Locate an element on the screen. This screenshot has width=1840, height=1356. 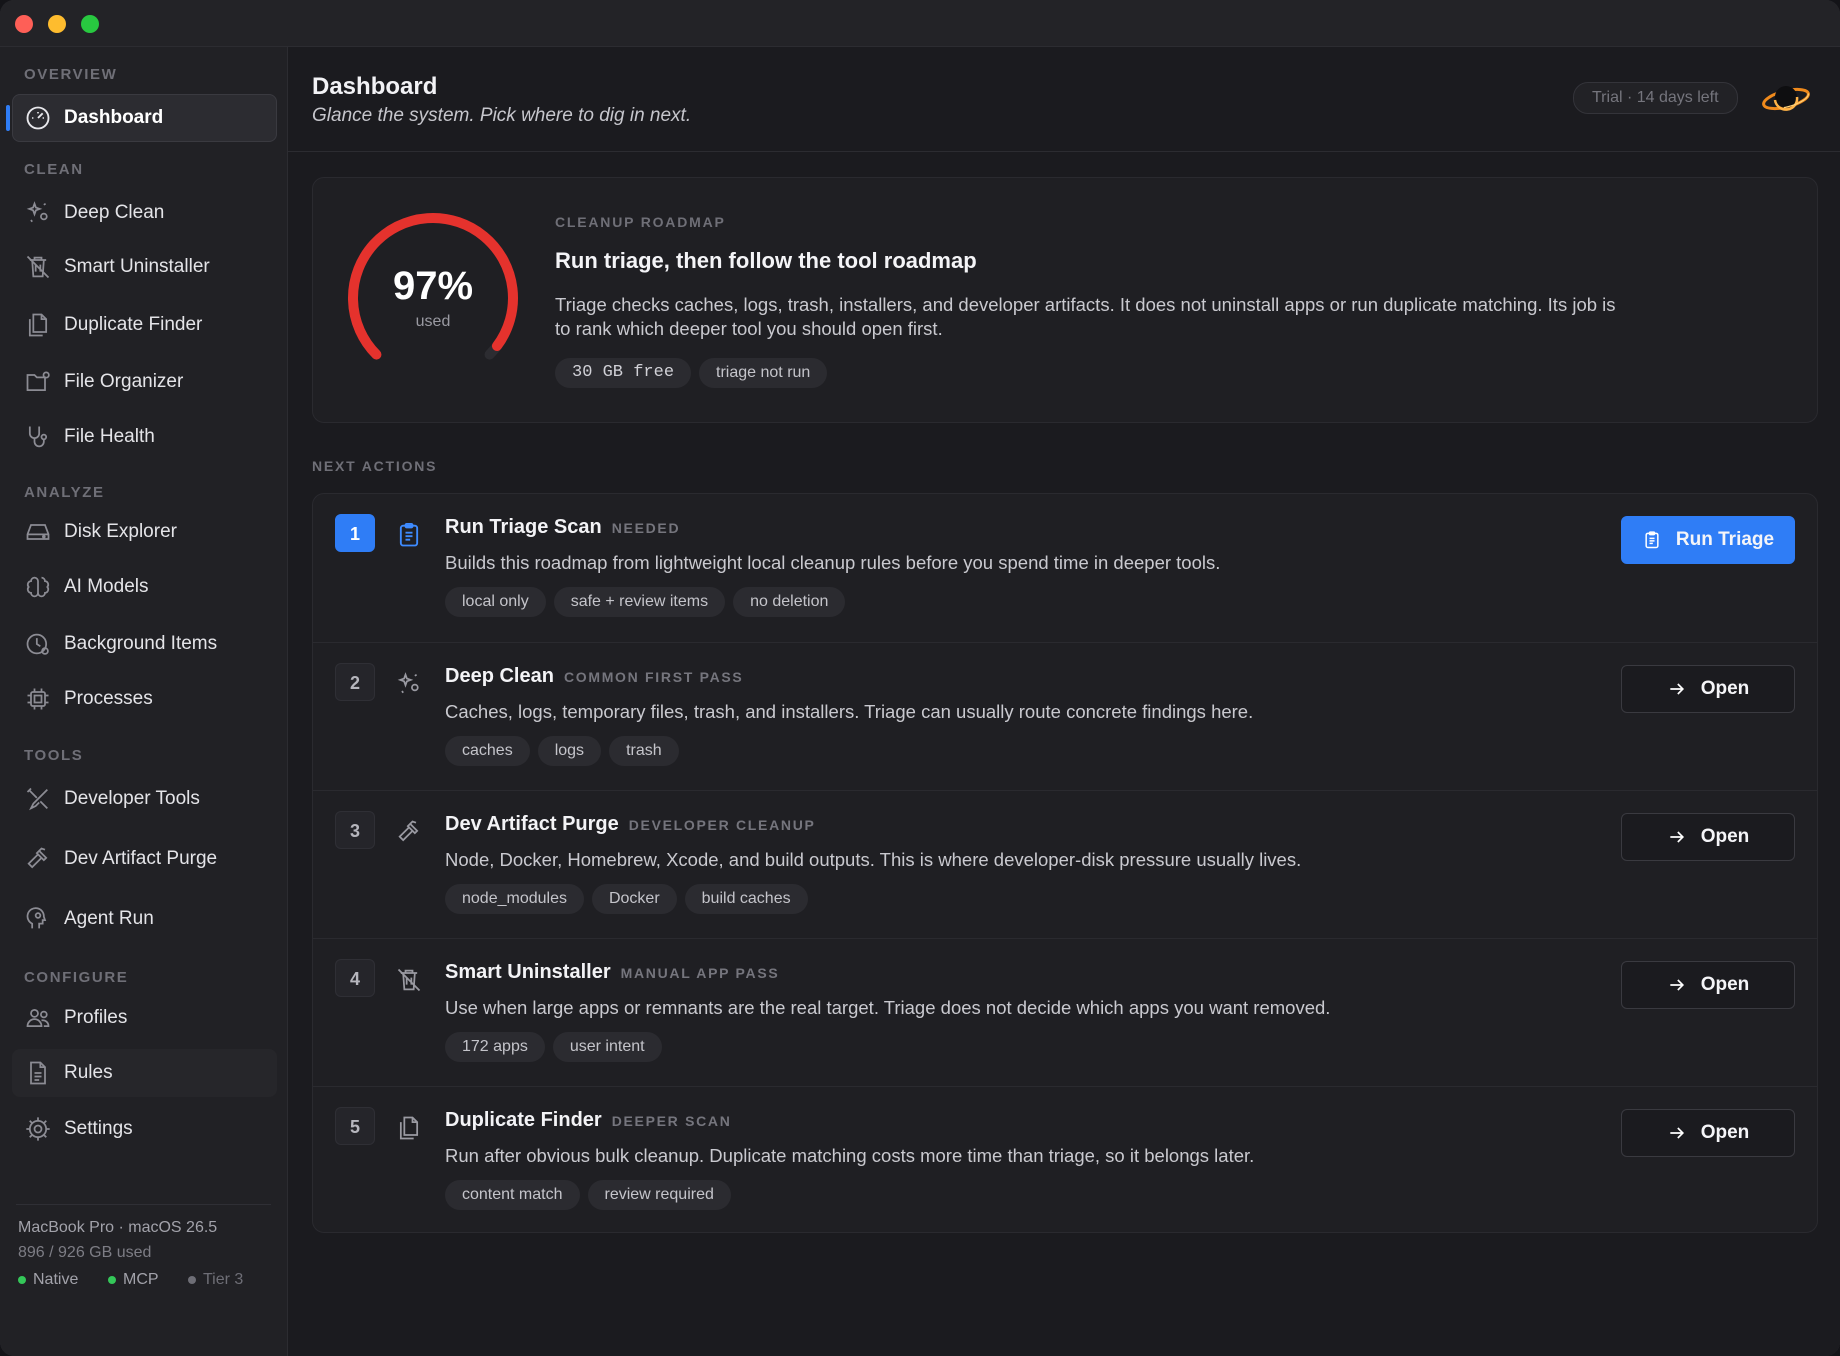
action-badge: COMMON FIRST PASS is located at coordinates (653, 677).